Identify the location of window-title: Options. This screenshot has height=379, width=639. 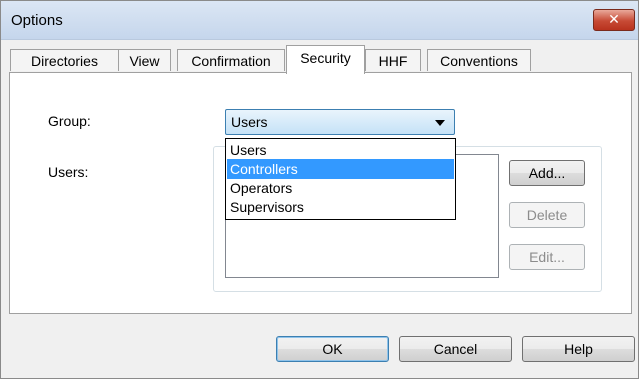
(37, 20).